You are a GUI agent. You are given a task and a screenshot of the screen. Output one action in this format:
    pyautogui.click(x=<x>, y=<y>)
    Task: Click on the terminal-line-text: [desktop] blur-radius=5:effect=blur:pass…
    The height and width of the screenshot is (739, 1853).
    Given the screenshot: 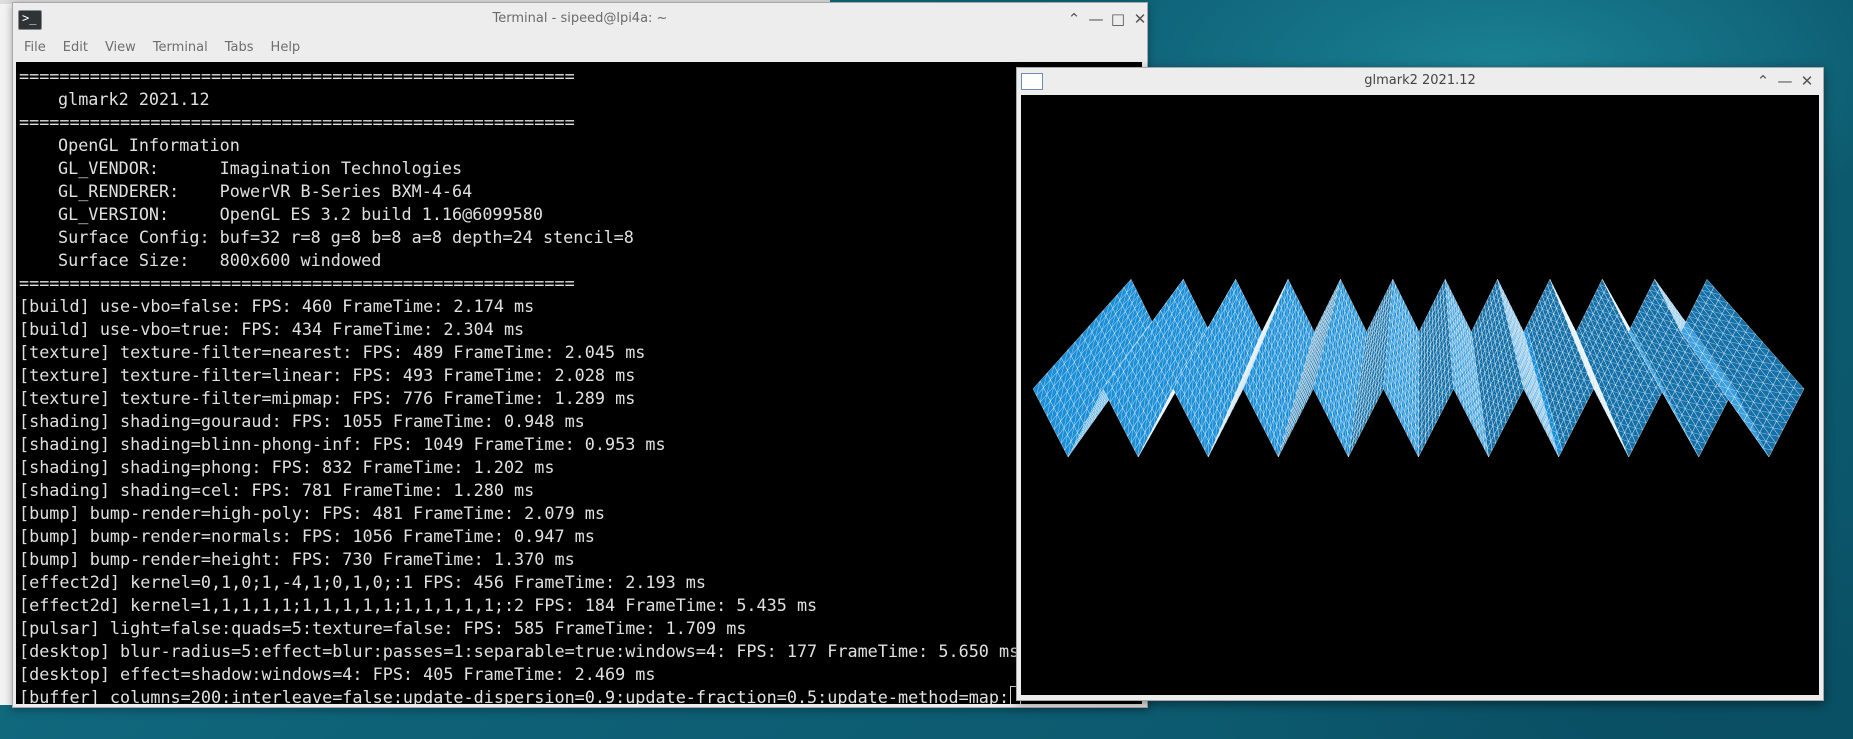 What is the action you would take?
    pyautogui.click(x=519, y=651)
    